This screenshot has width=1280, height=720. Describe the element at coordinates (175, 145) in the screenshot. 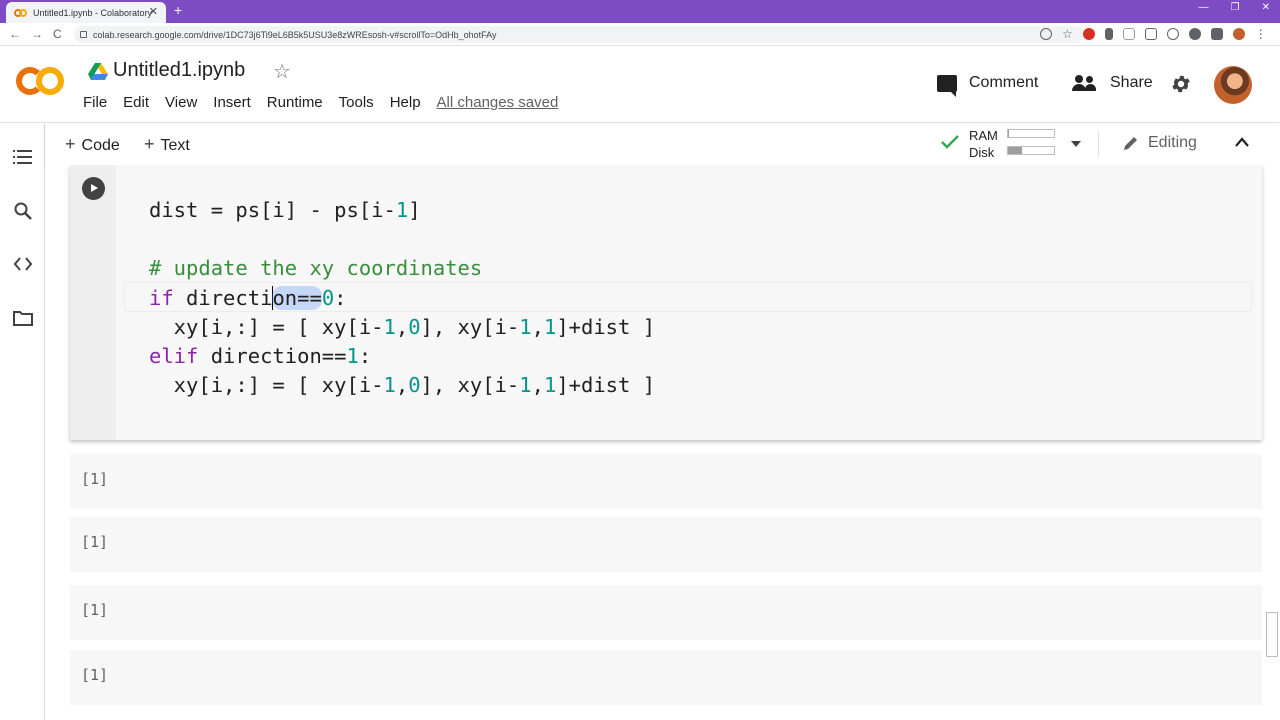

I see `add-text-label: Text` at that location.